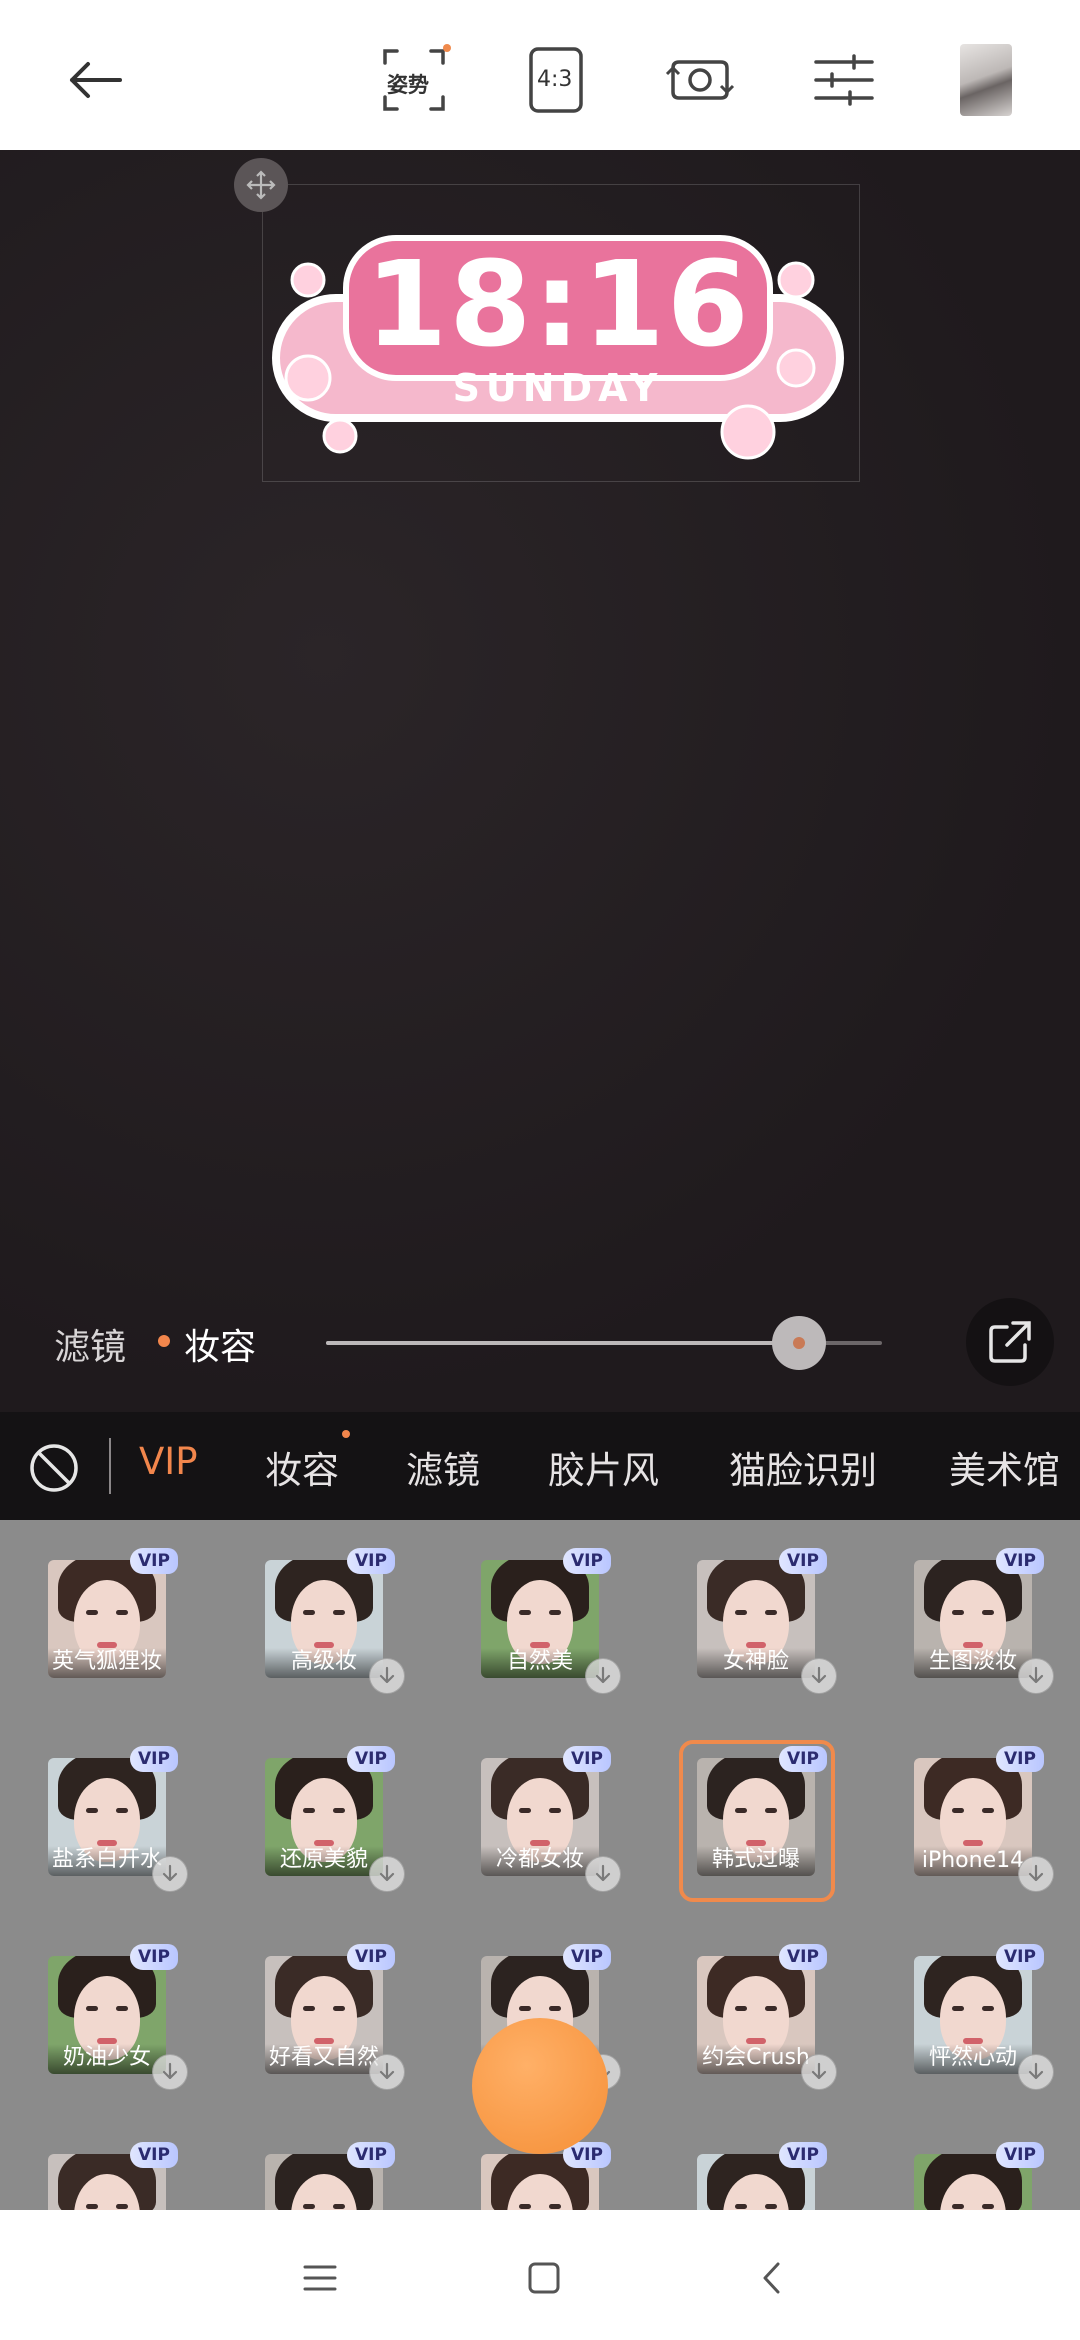 This screenshot has height=2340, width=1080. I want to click on intensity-slider-knob, so click(798, 1343).